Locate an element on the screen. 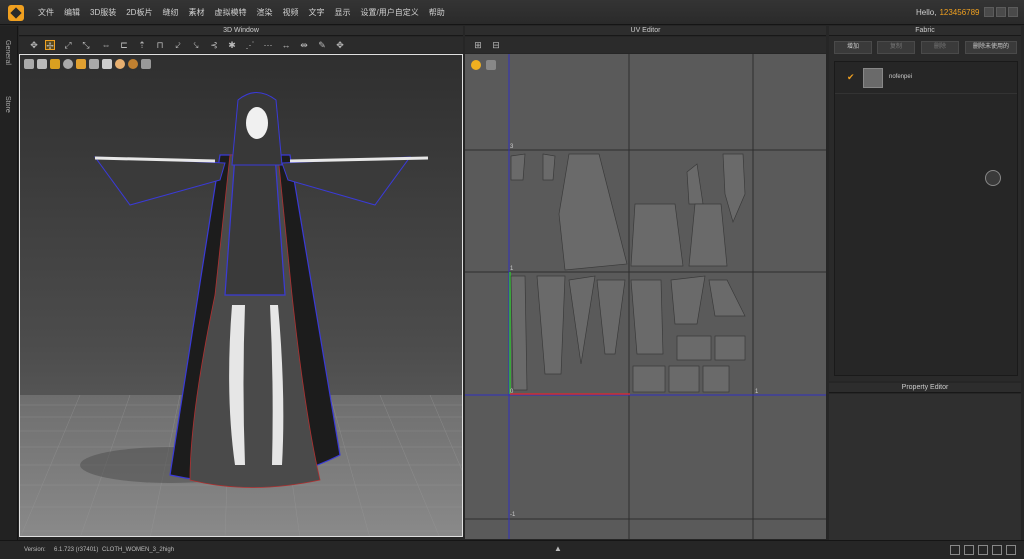 The height and width of the screenshot is (559, 1024). fabric-name: nofenpei is located at coordinates (901, 77).